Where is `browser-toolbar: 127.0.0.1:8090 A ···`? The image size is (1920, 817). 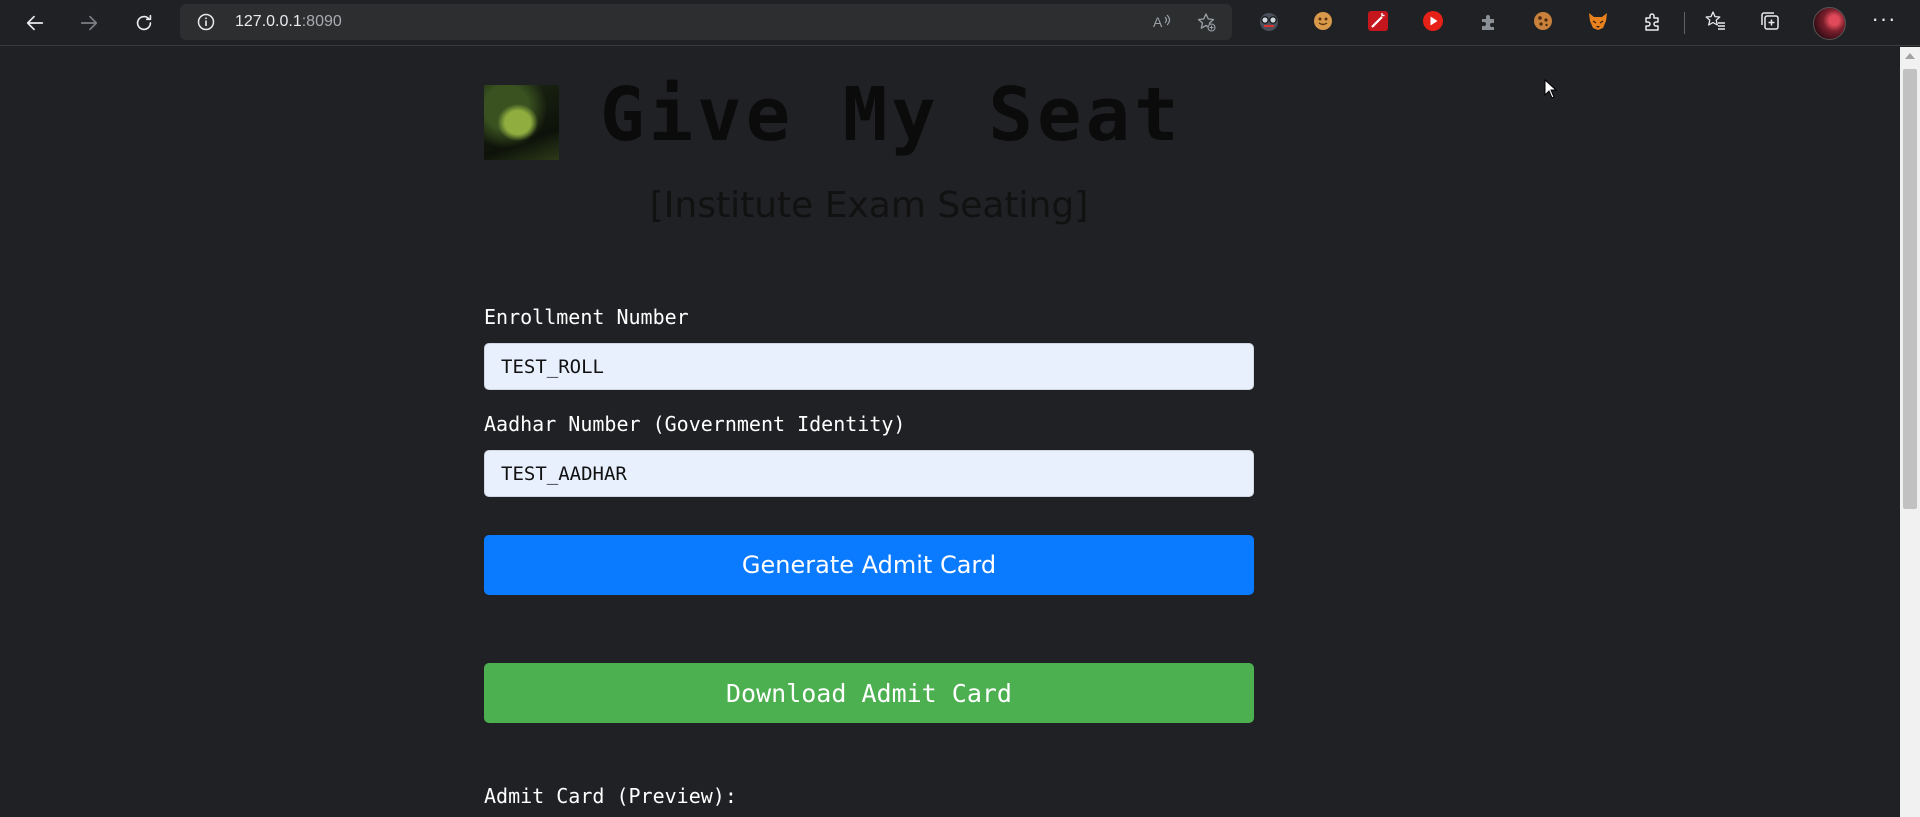
browser-toolbar: 127.0.0.1:8090 A ··· is located at coordinates (960, 23).